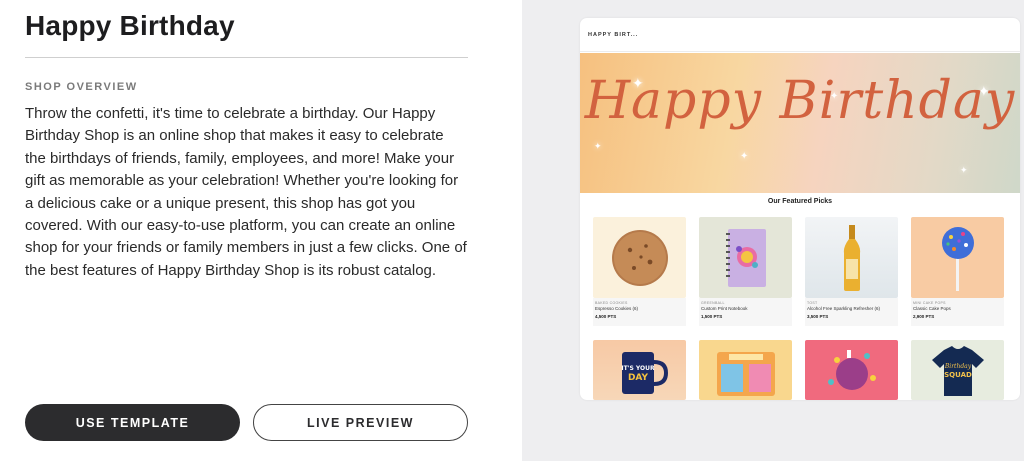  I want to click on product-category: TOST, so click(812, 303).